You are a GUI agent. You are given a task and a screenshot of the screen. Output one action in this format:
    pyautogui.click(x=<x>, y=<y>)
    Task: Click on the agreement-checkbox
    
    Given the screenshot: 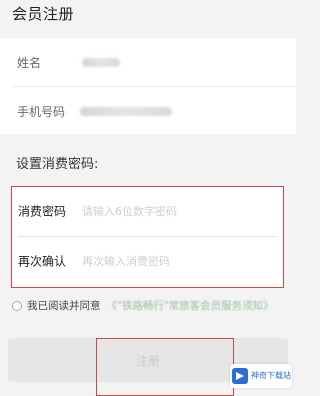 What is the action you would take?
    pyautogui.click(x=17, y=305)
    